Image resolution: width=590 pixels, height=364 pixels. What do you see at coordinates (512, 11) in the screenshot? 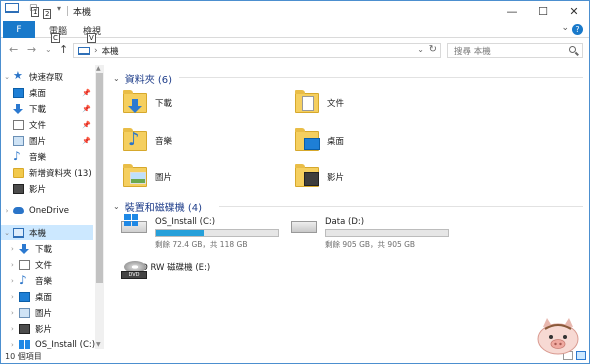
I see `minimize-button: —` at bounding box center [512, 11].